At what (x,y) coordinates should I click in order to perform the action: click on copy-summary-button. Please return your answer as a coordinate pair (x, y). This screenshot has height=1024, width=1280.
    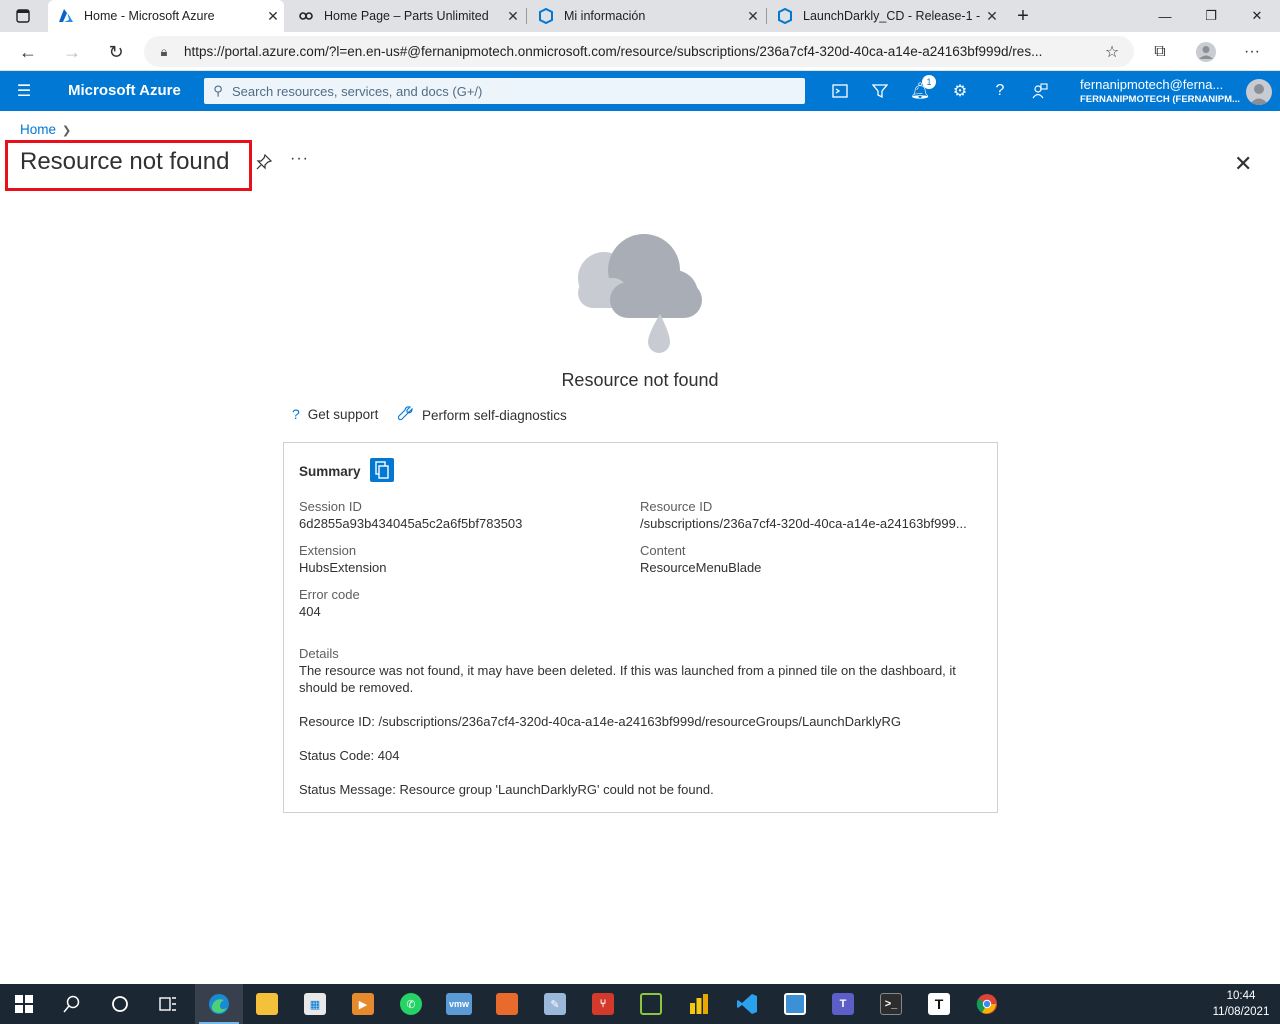
    Looking at the image, I should click on (382, 470).